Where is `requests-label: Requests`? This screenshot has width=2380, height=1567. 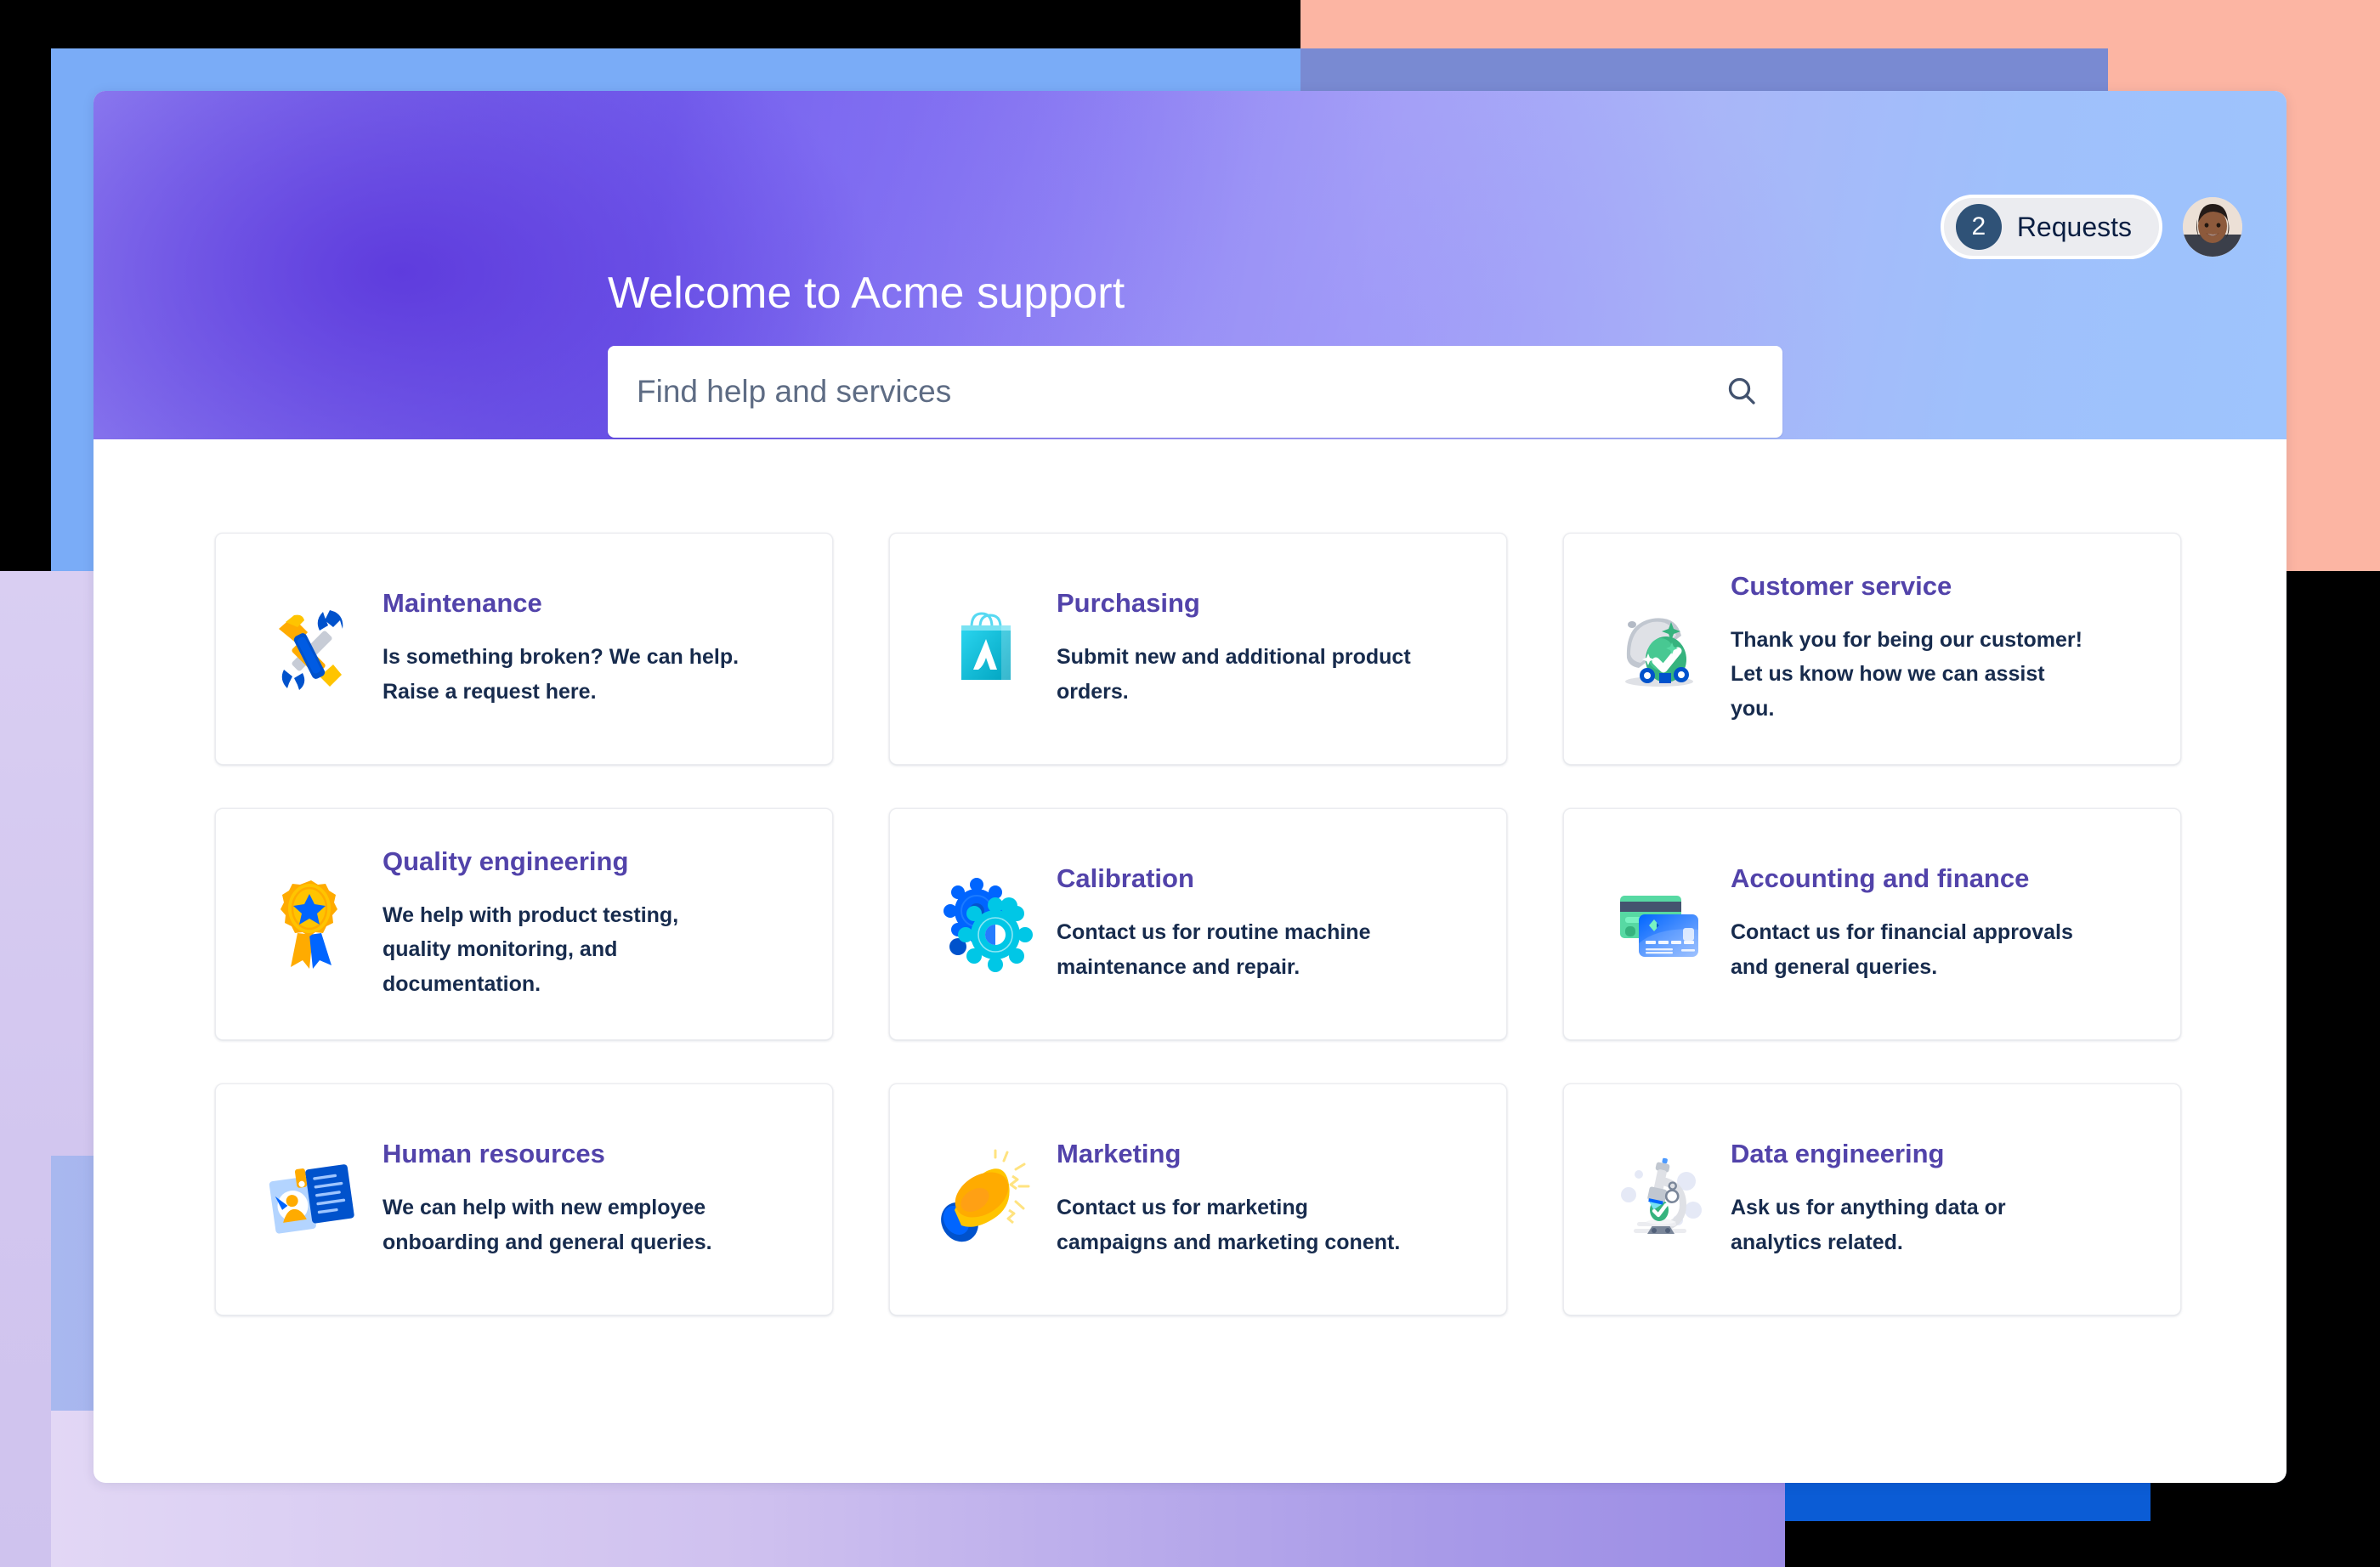
requests-label: Requests is located at coordinates (2074, 226).